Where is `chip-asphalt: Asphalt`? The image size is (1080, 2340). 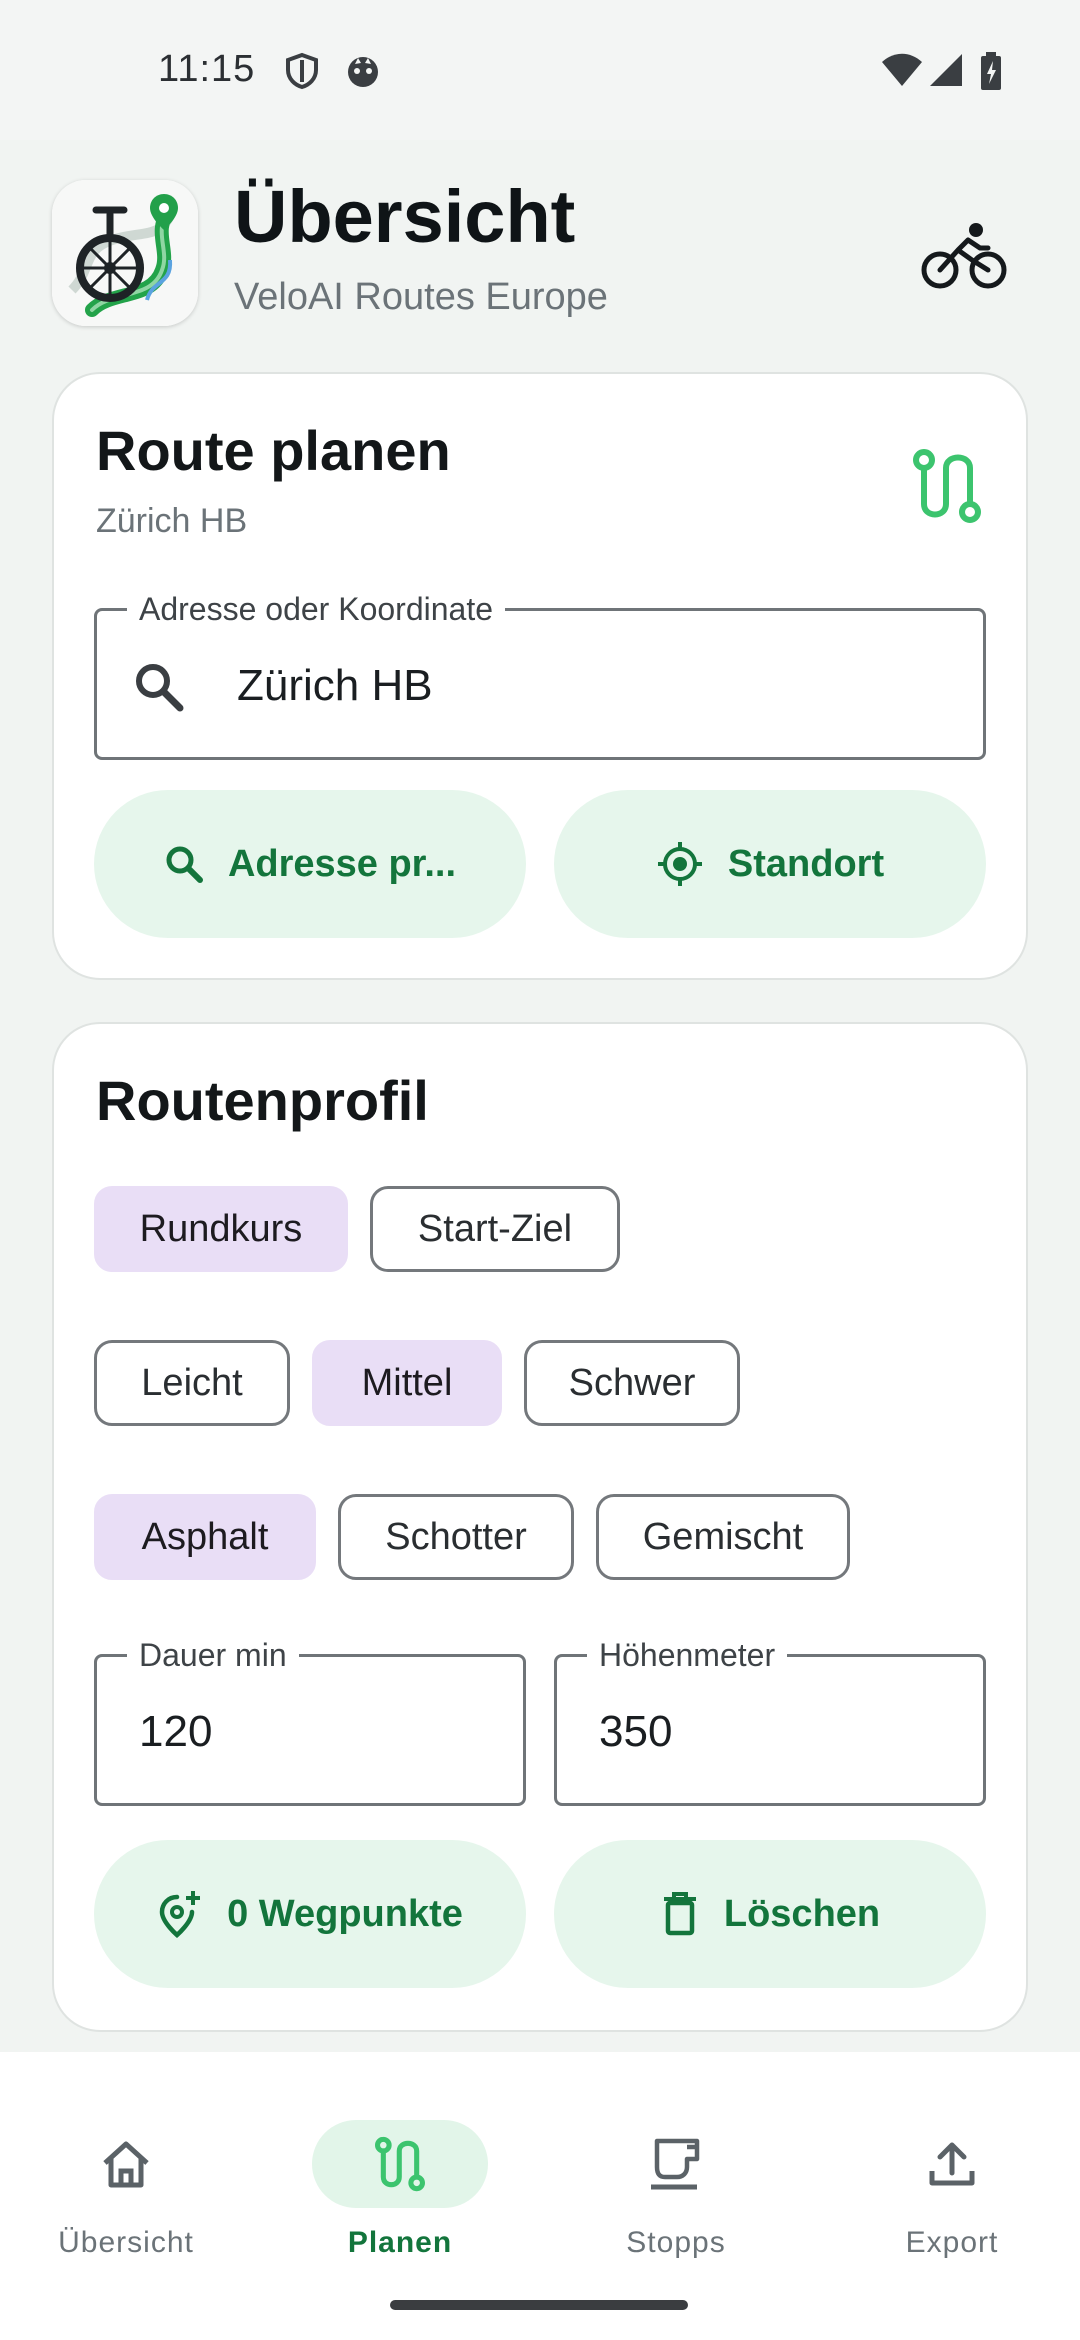
chip-asphalt: Asphalt is located at coordinates (205, 1537).